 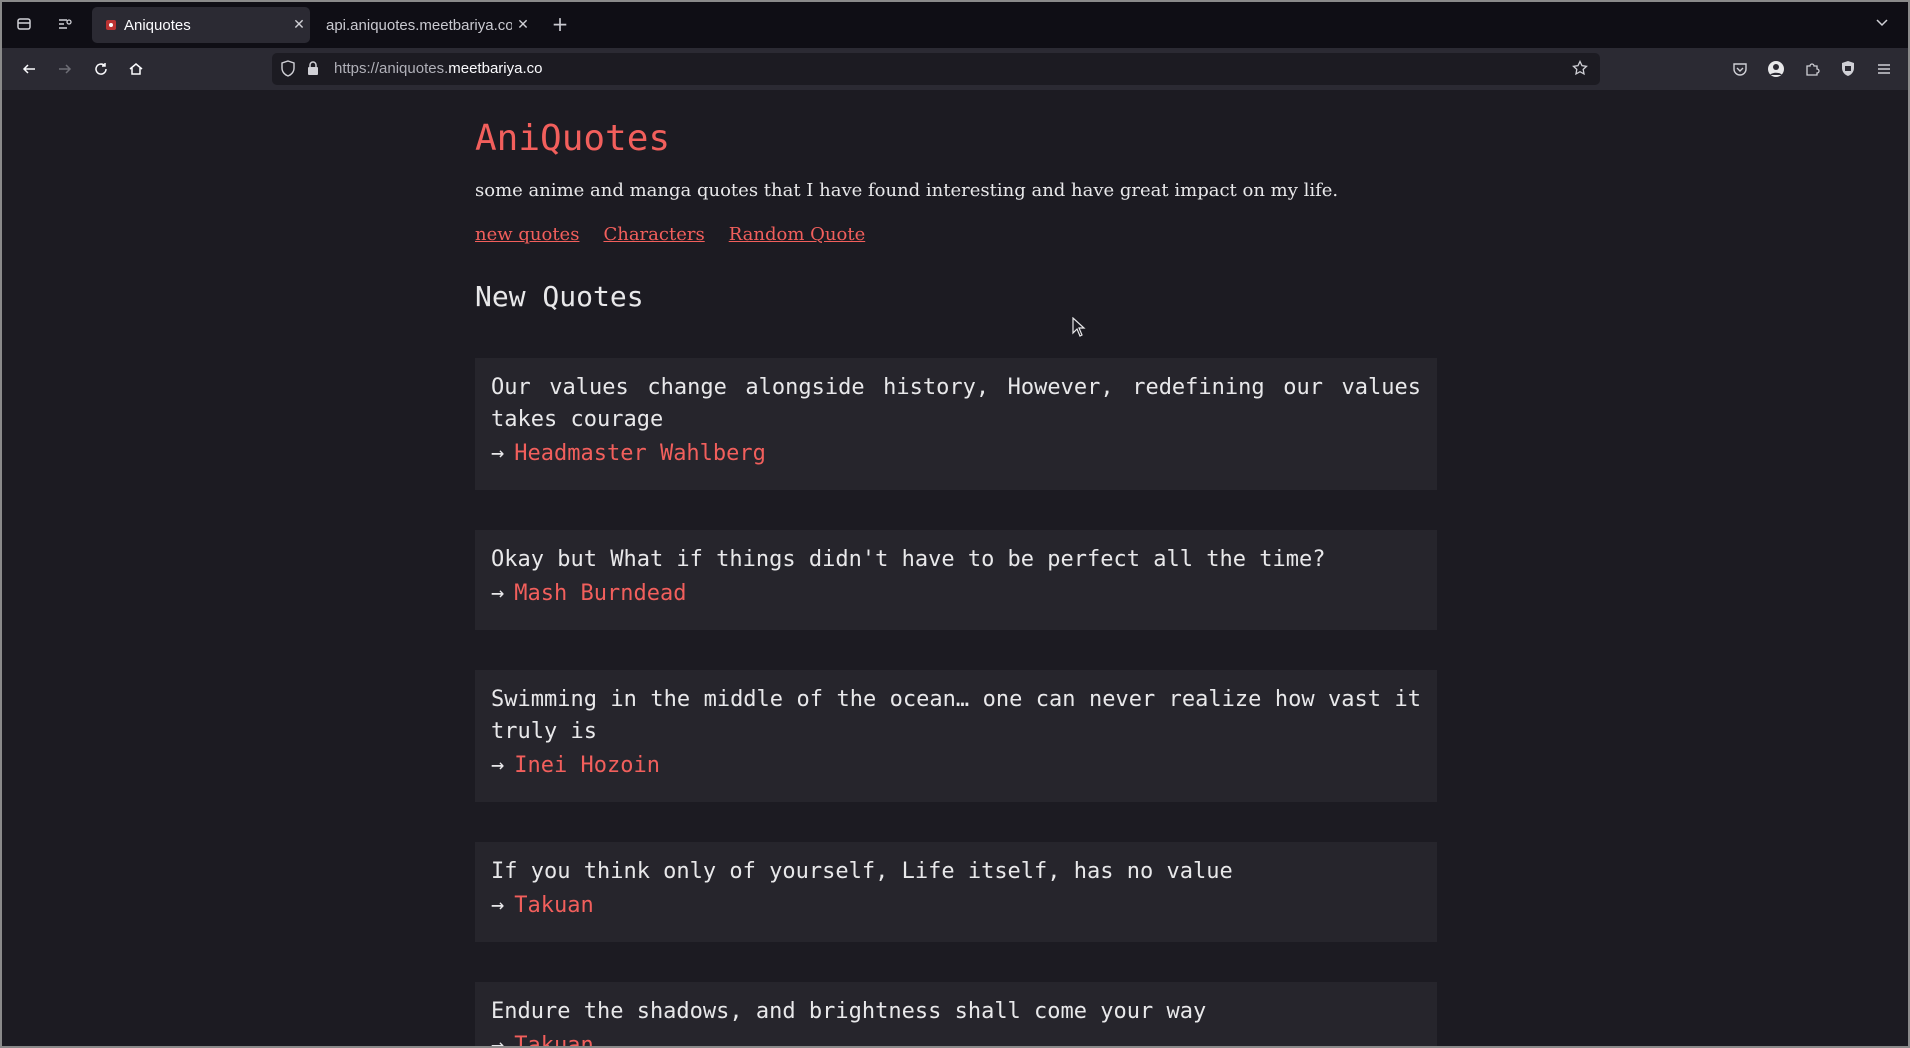 What do you see at coordinates (956, 594) in the screenshot?
I see `quote-author: → Mash Burndead` at bounding box center [956, 594].